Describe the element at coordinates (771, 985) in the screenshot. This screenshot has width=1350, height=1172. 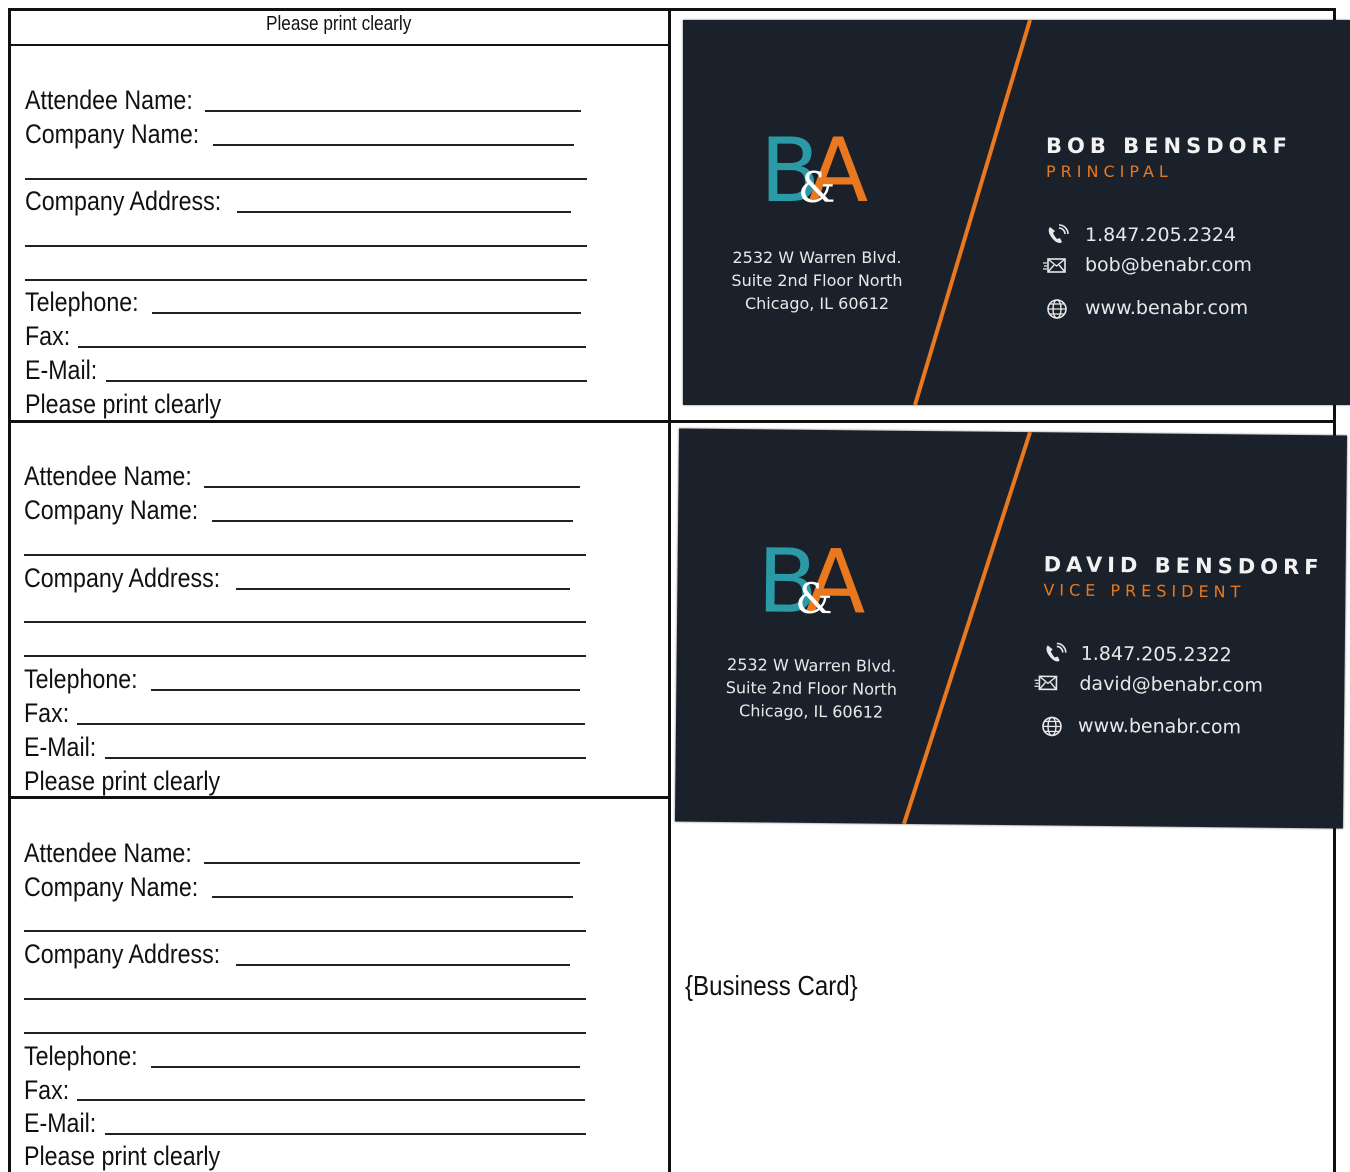
I see `business-card-placeholder: {Business Card}` at that location.